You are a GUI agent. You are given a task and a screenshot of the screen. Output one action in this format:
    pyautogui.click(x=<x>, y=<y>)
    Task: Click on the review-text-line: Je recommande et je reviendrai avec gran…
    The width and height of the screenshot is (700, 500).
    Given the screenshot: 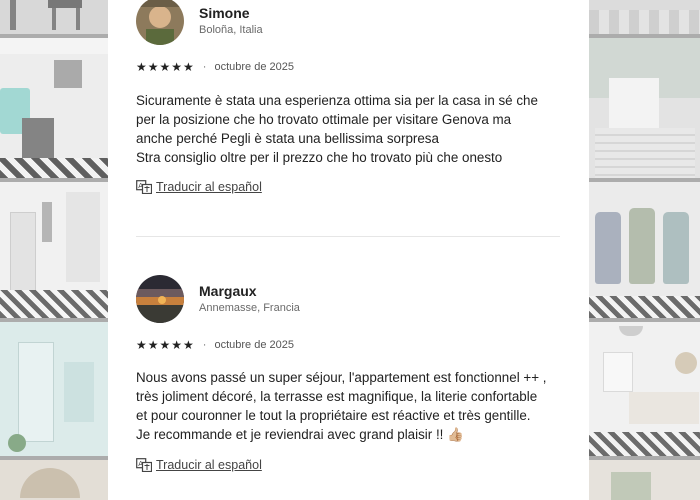 What is the action you would take?
    pyautogui.click(x=300, y=434)
    